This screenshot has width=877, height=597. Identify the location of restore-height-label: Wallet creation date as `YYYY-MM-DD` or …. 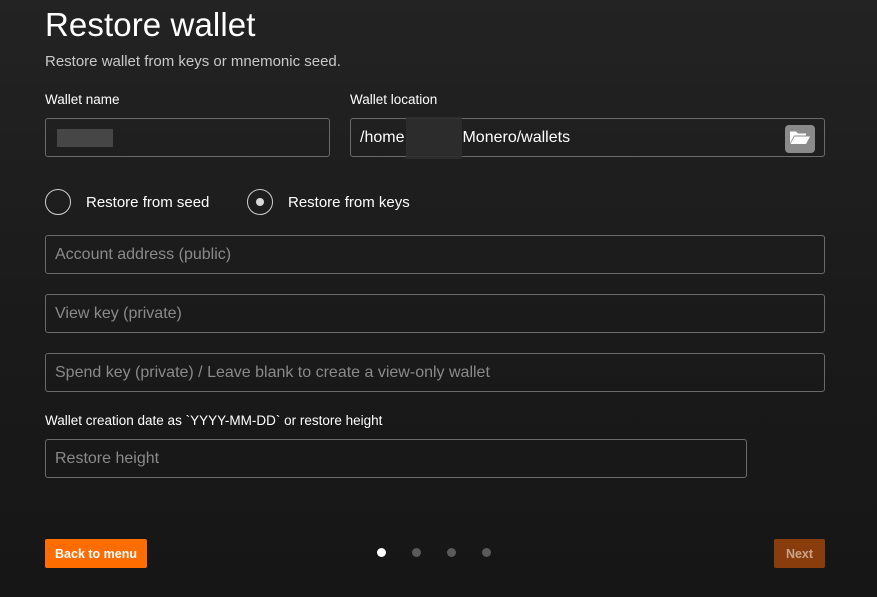
(214, 420).